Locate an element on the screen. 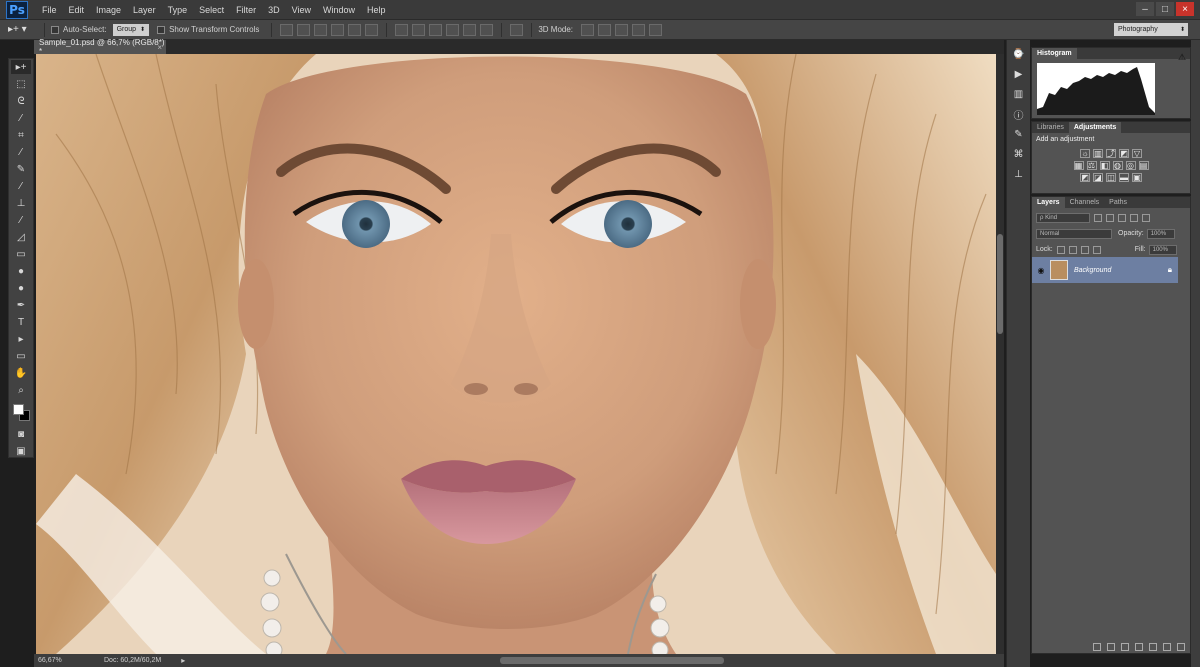 The image size is (1200, 667). hand-tool-icon: ✋ is located at coordinates (21, 373).